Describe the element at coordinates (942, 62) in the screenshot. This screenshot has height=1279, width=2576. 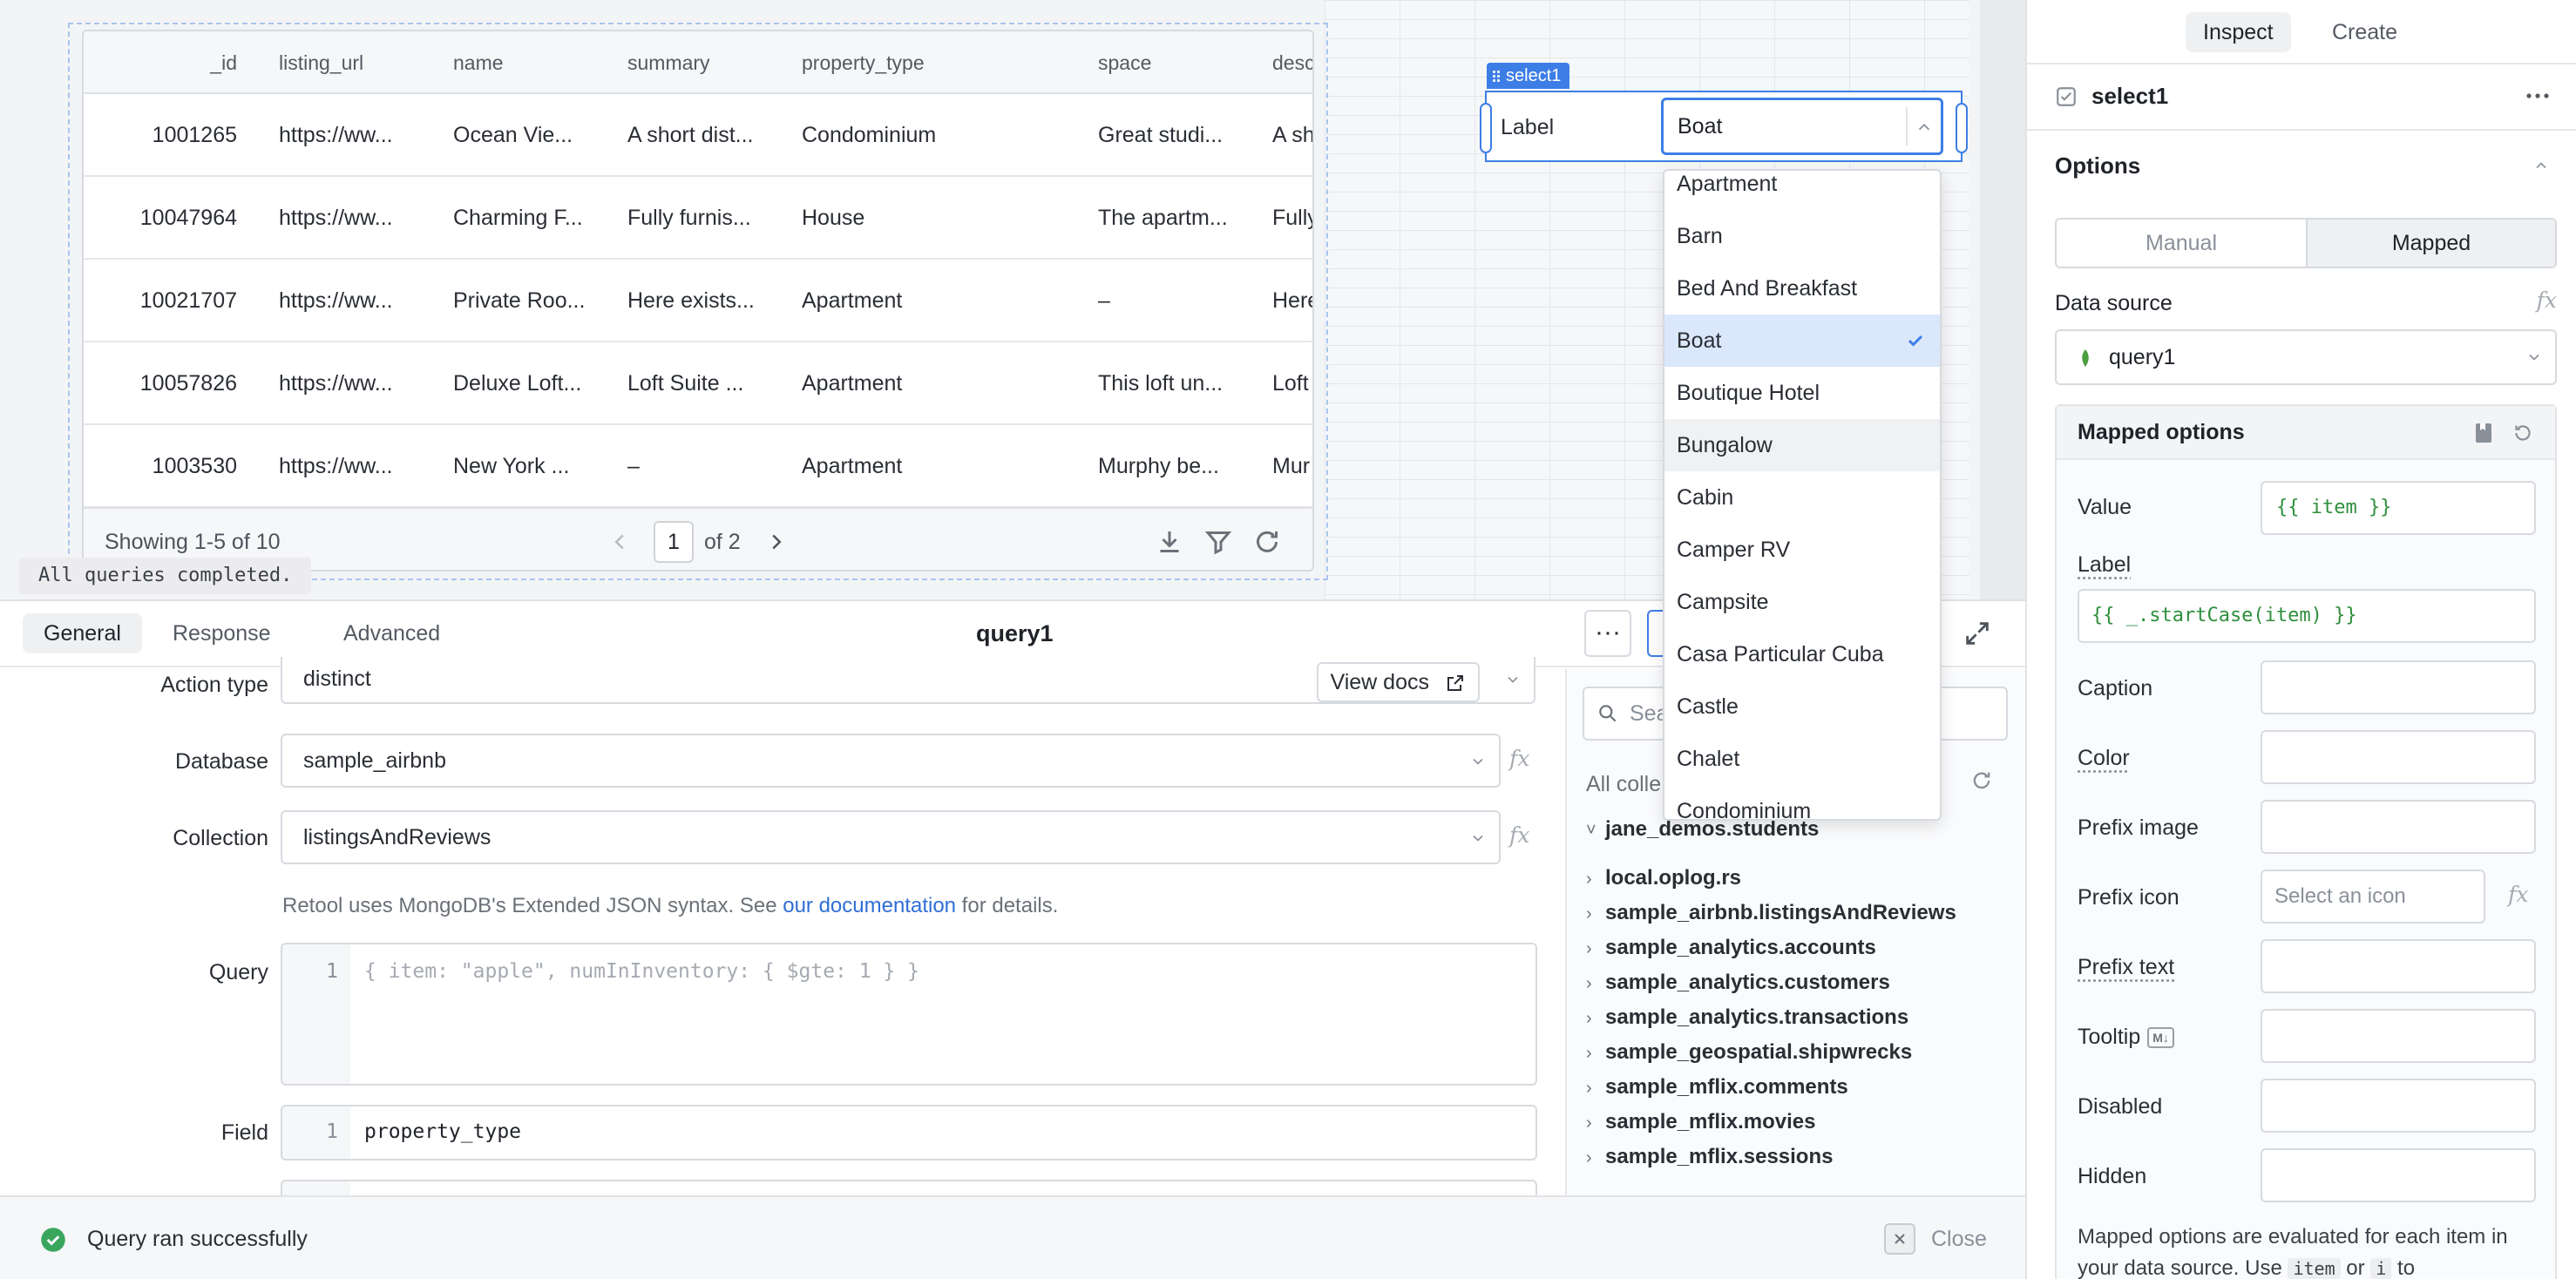
I see `column-header: property_type` at that location.